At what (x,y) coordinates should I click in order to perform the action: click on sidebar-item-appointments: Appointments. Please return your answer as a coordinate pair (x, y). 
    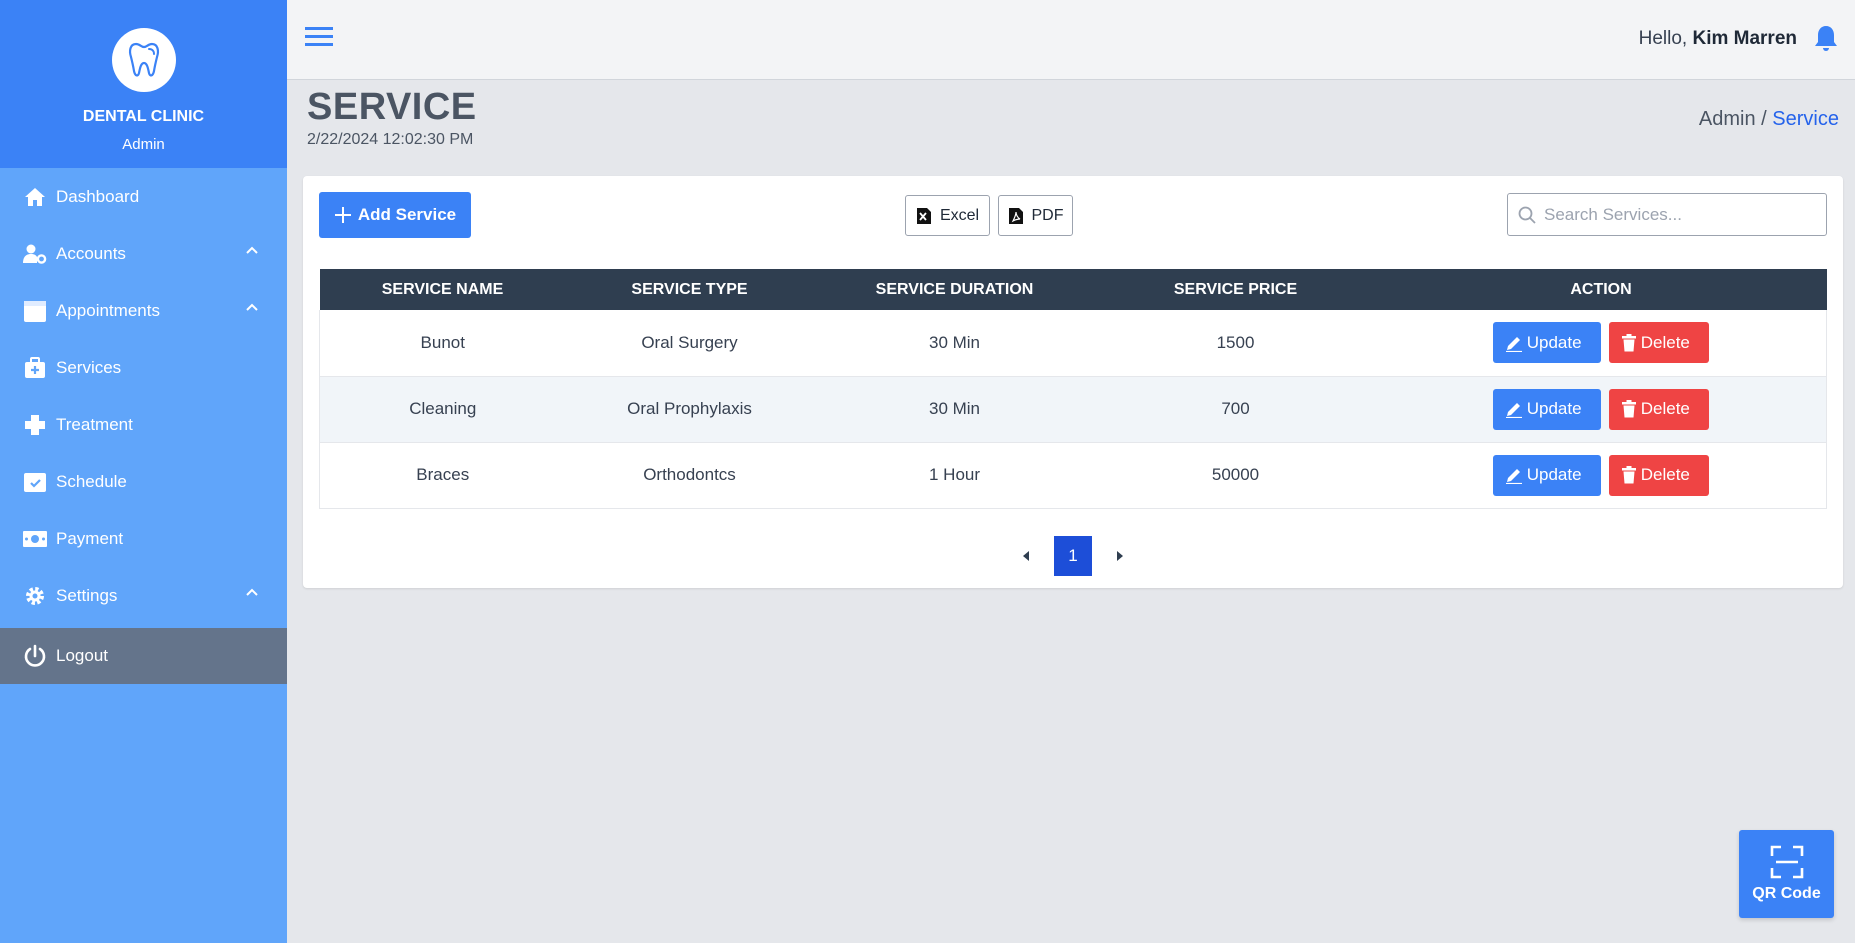
    Looking at the image, I should click on (143, 310).